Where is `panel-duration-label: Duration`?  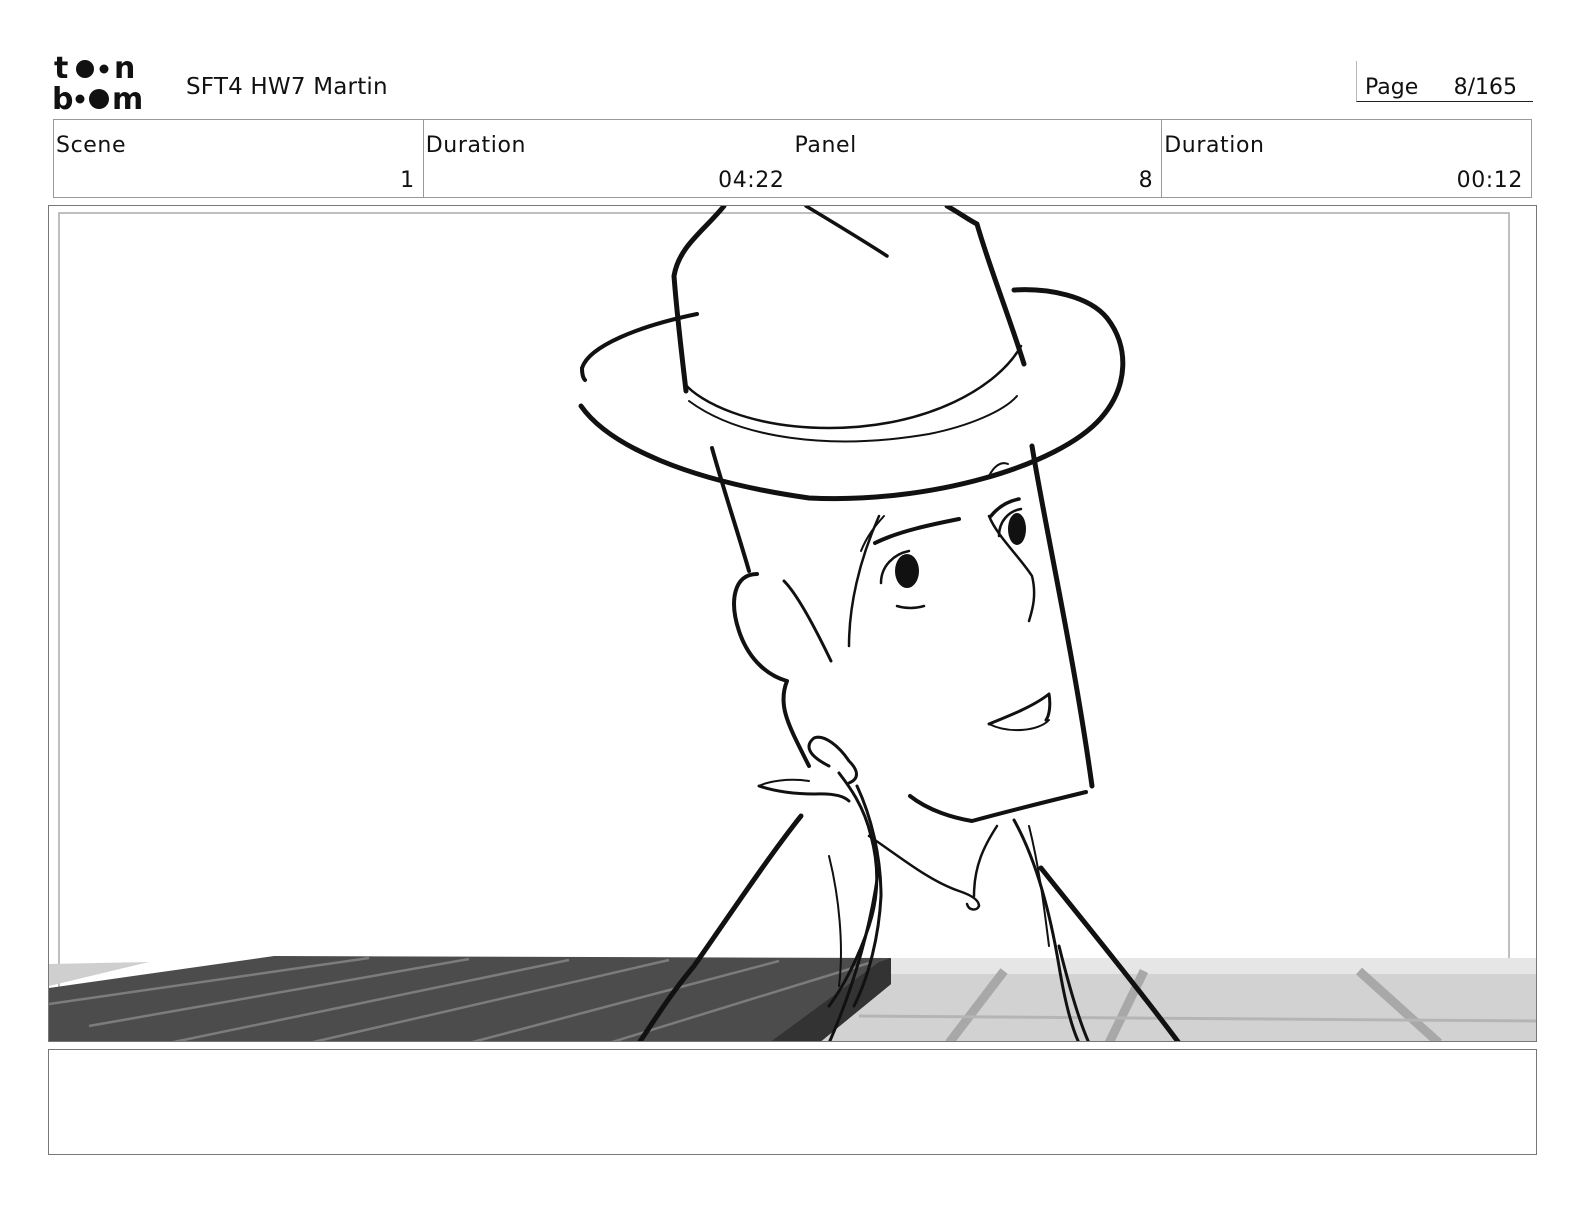
panel-duration-label: Duration is located at coordinates (1214, 145).